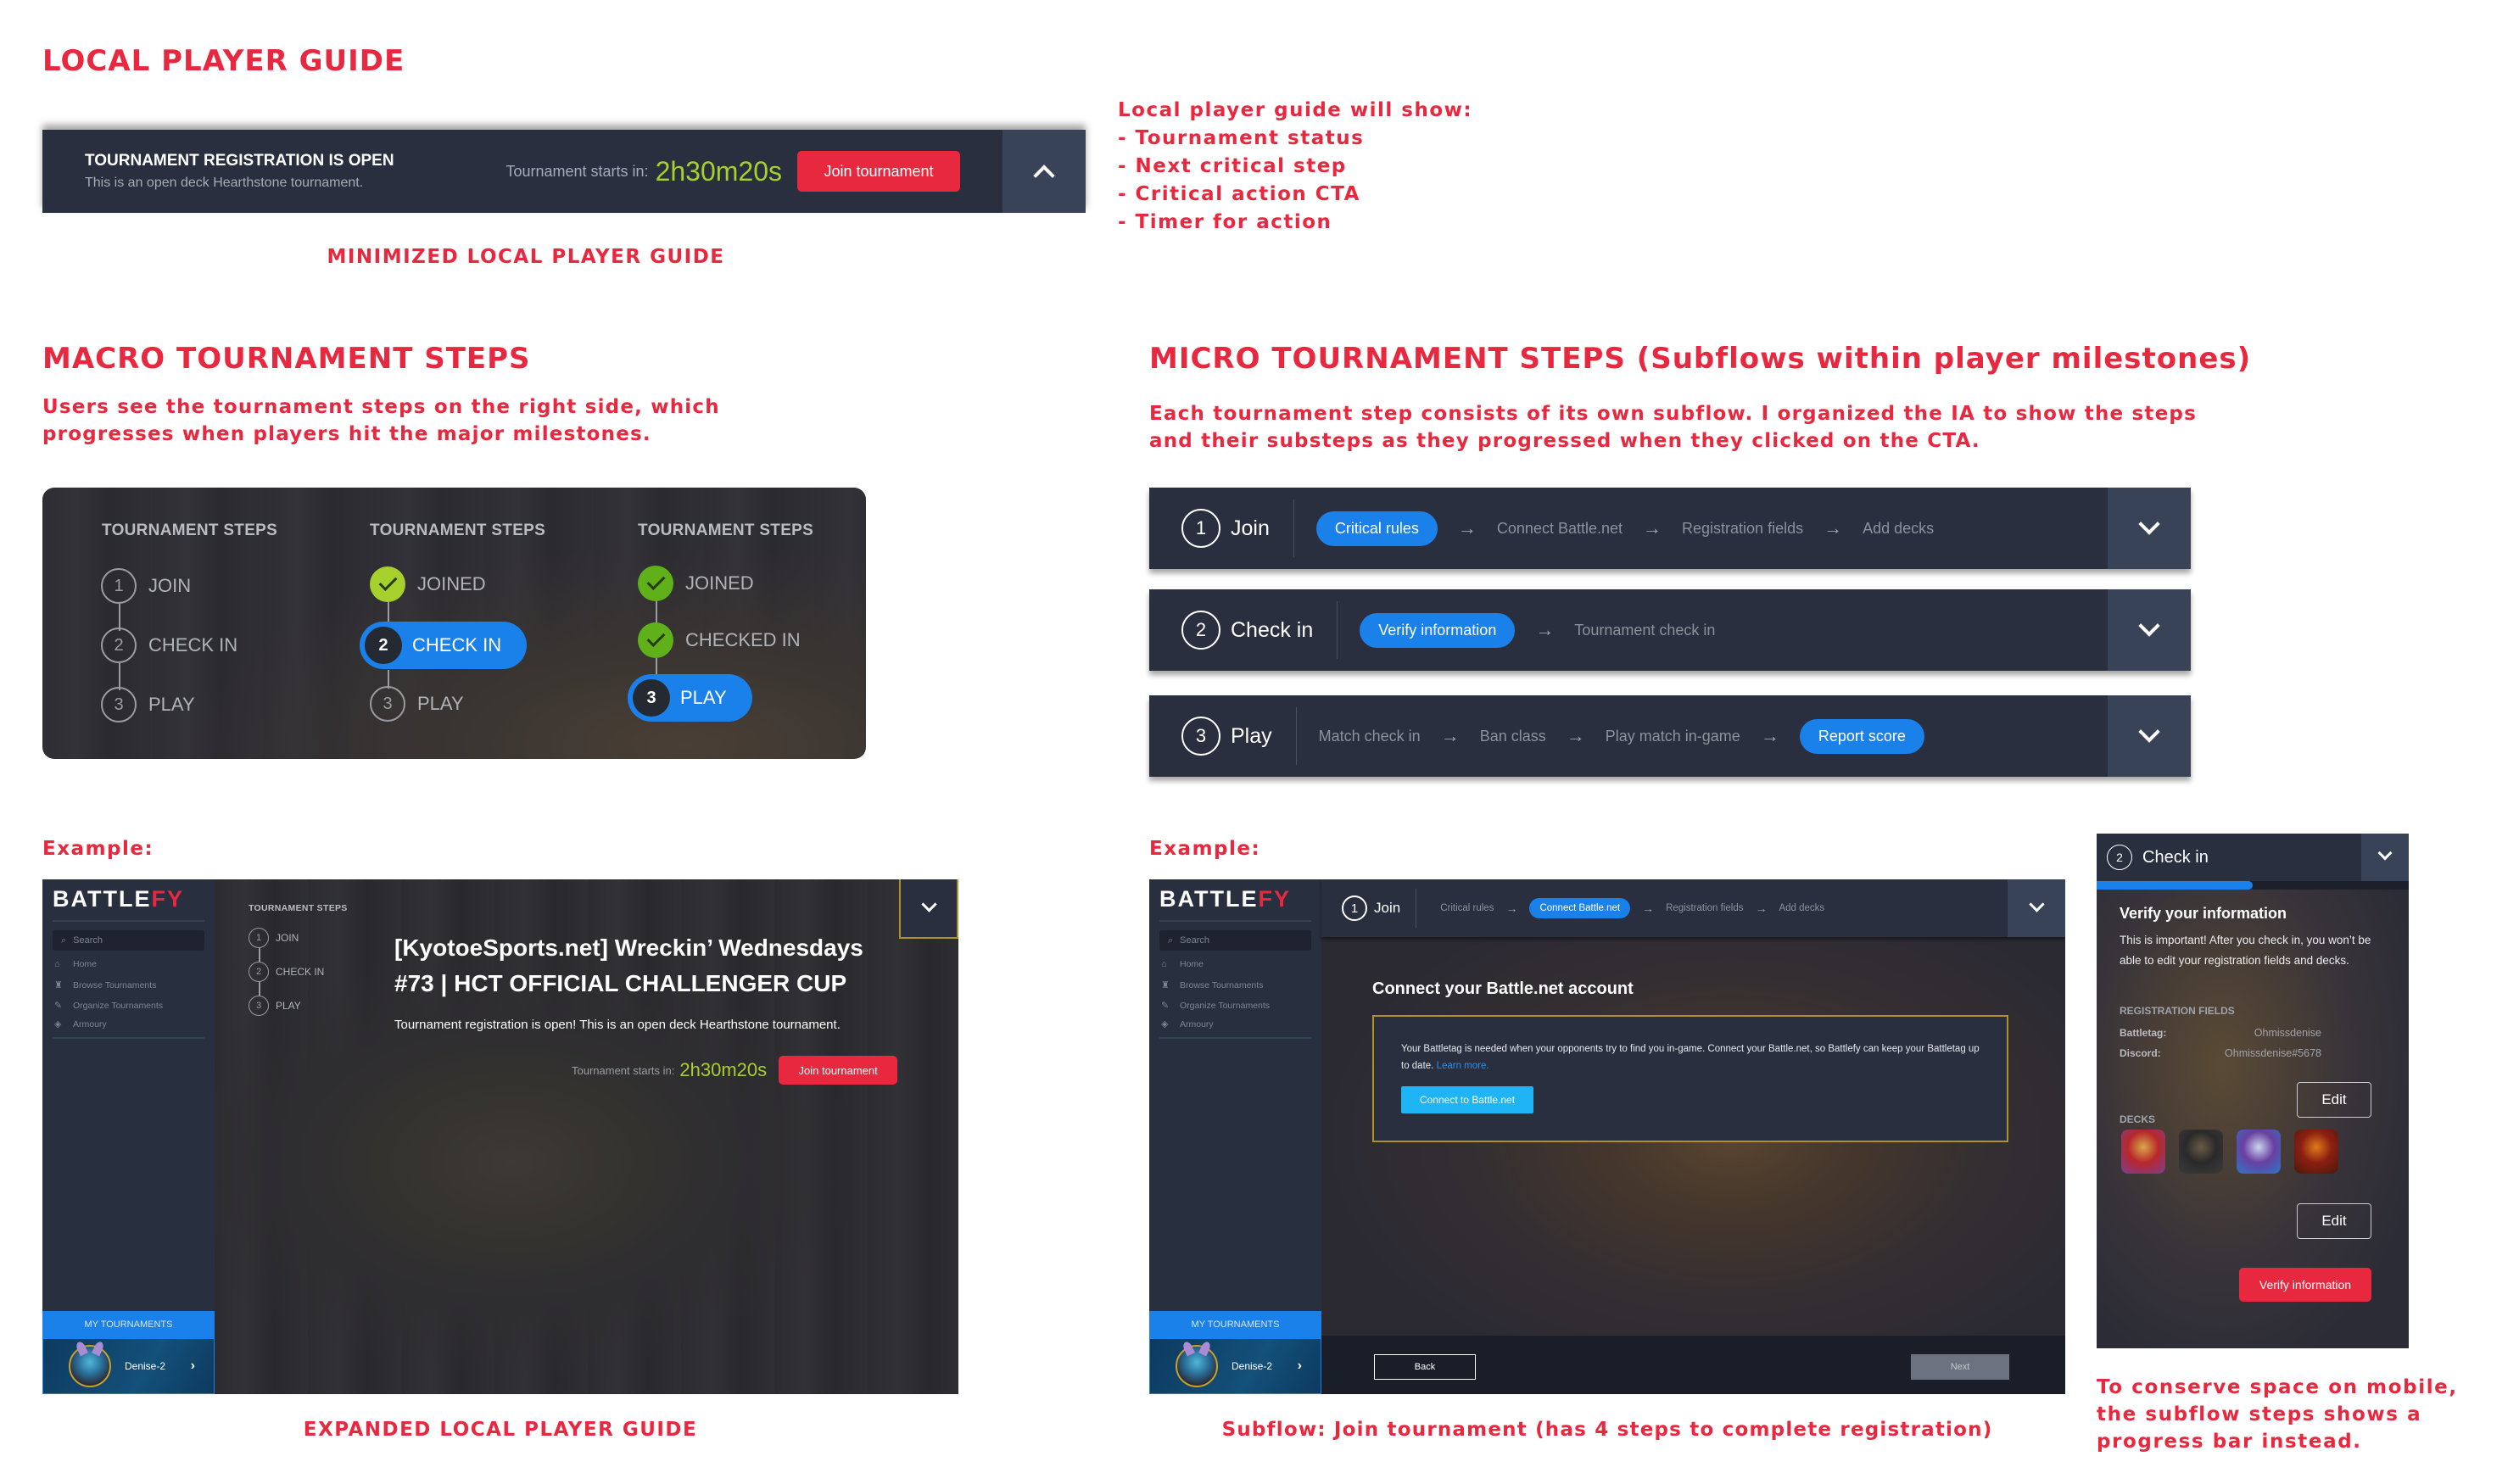  I want to click on timer-value: 2h30m20s, so click(718, 171).